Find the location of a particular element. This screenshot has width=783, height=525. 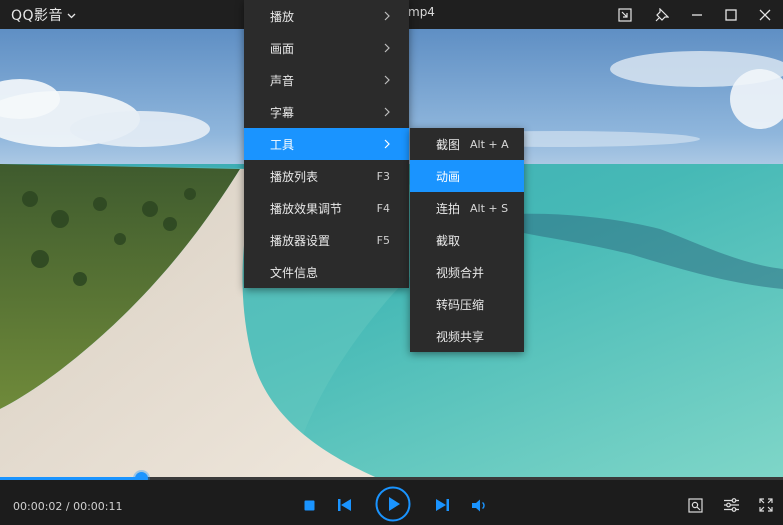

screenshot-tool-button is located at coordinates (695, 505).